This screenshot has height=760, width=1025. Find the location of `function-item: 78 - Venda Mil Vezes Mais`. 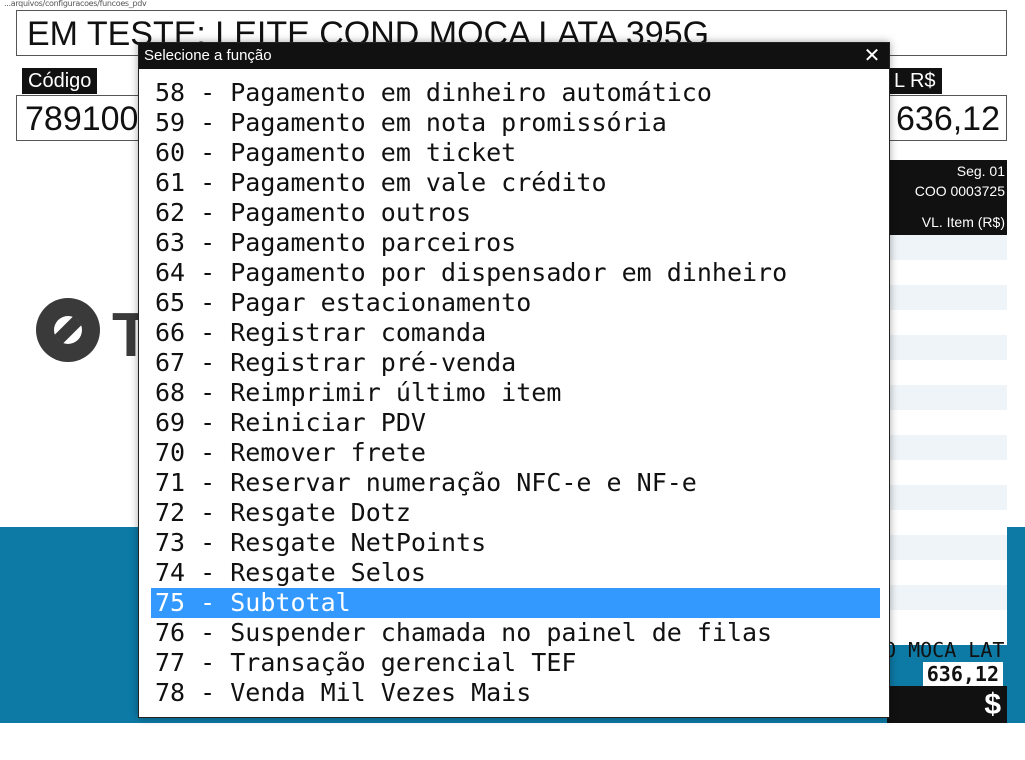

function-item: 78 - Venda Mil Vezes Mais is located at coordinates (515, 693).